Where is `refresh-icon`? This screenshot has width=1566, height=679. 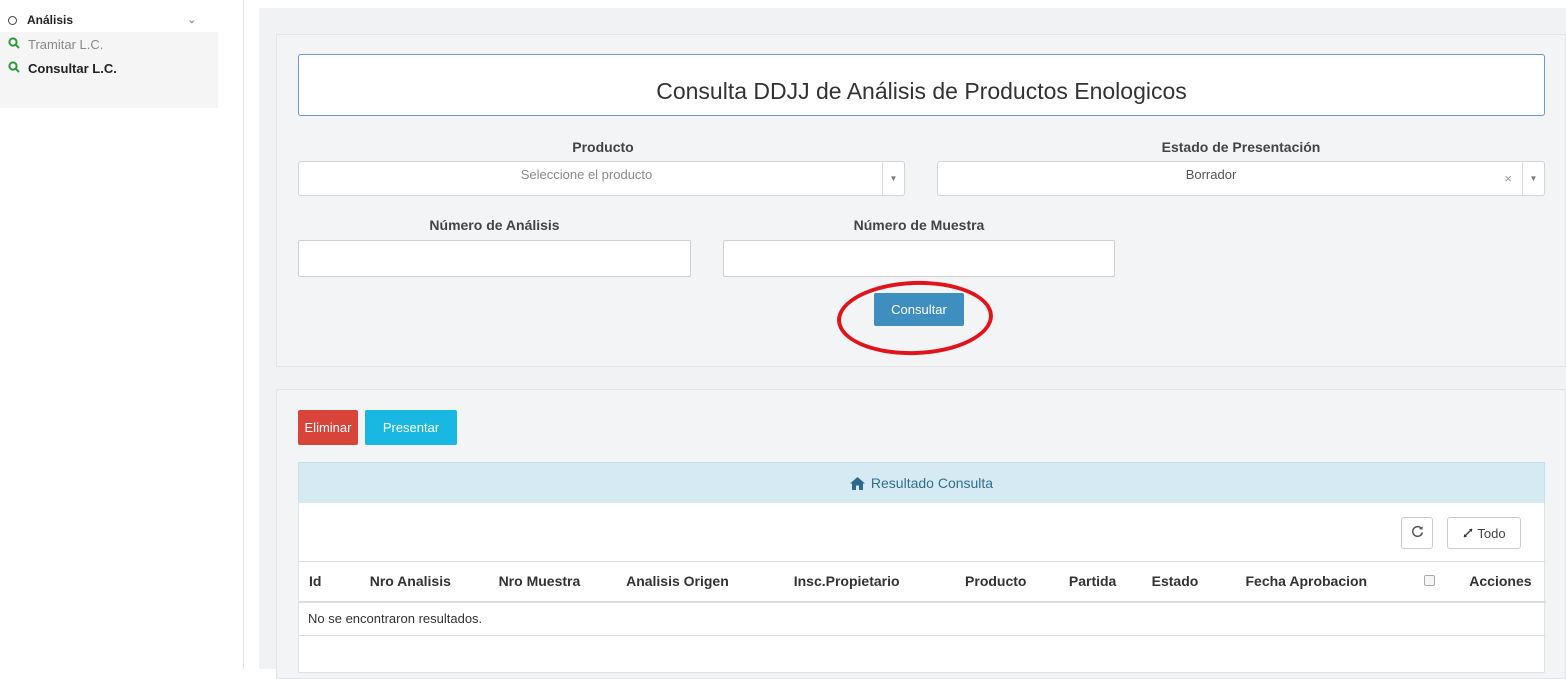
refresh-icon is located at coordinates (1417, 533).